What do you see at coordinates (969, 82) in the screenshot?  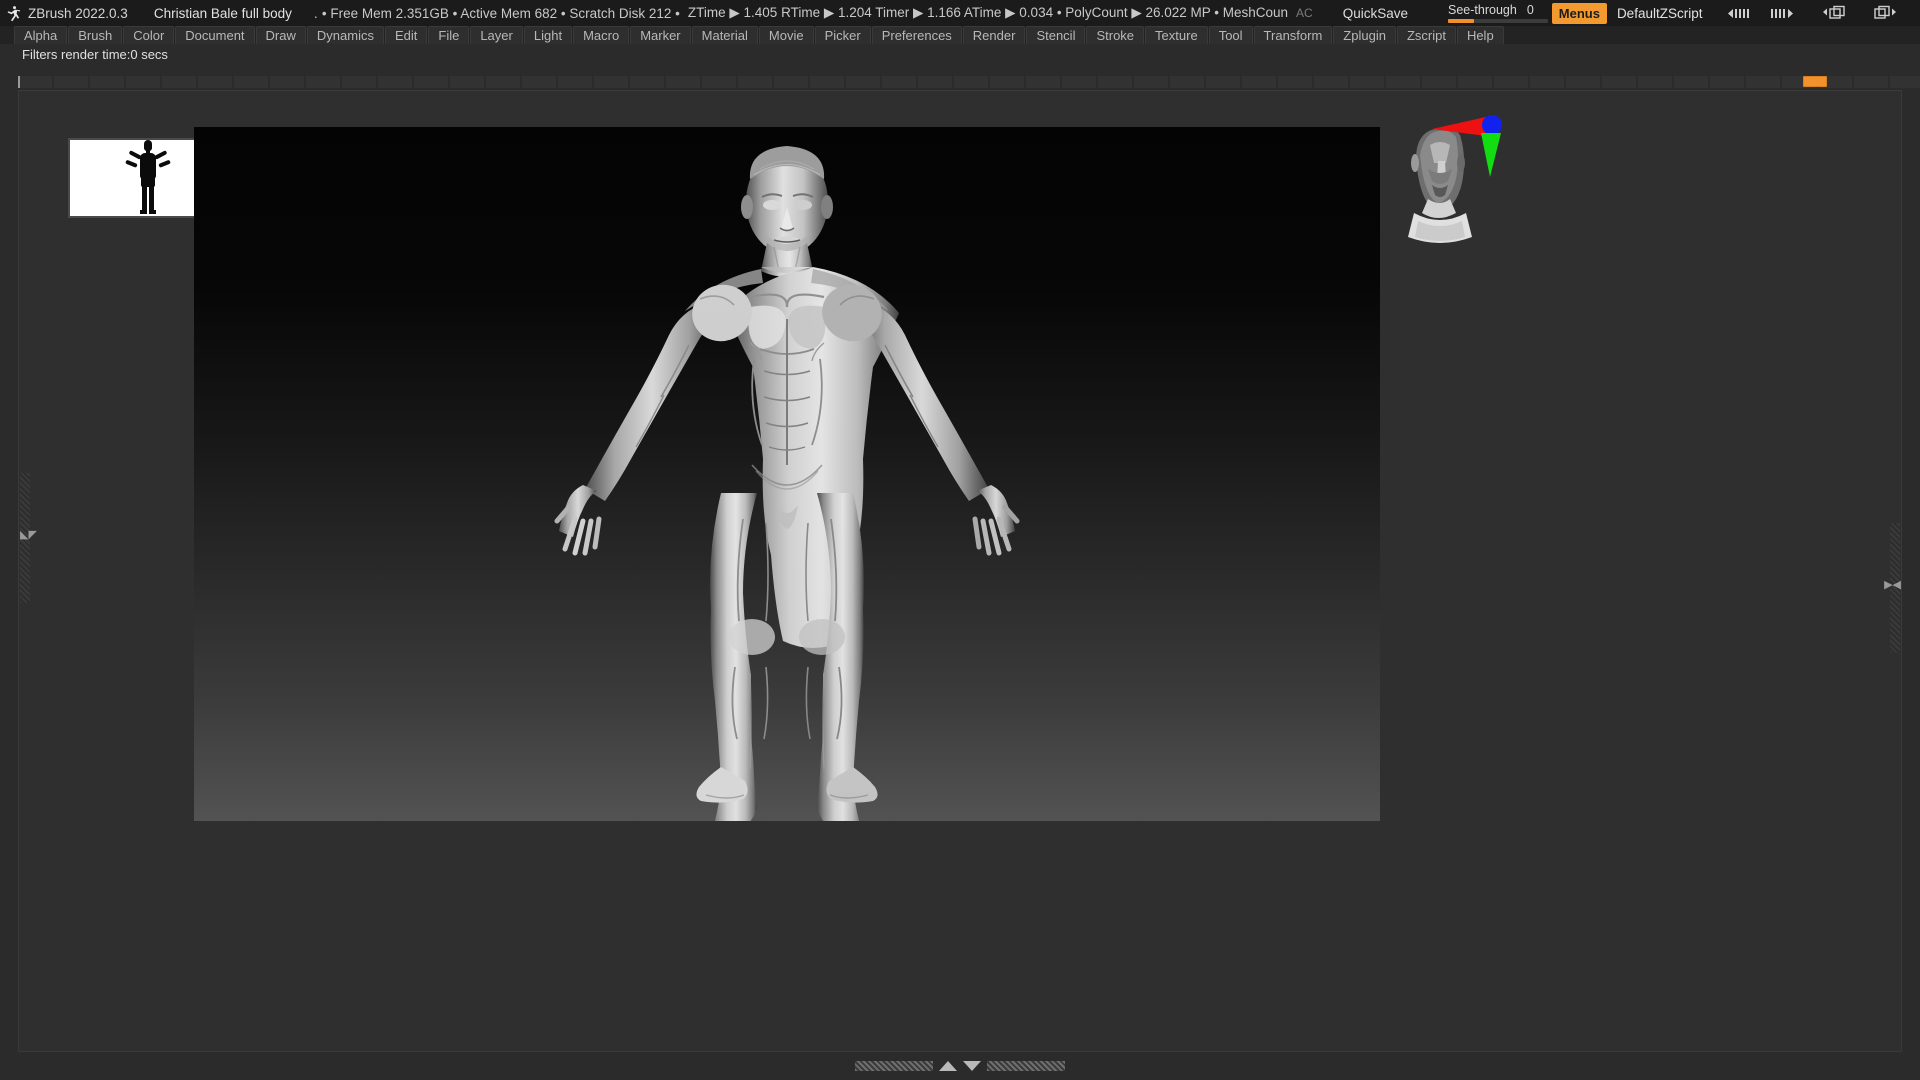 I see `shelf-slots` at bounding box center [969, 82].